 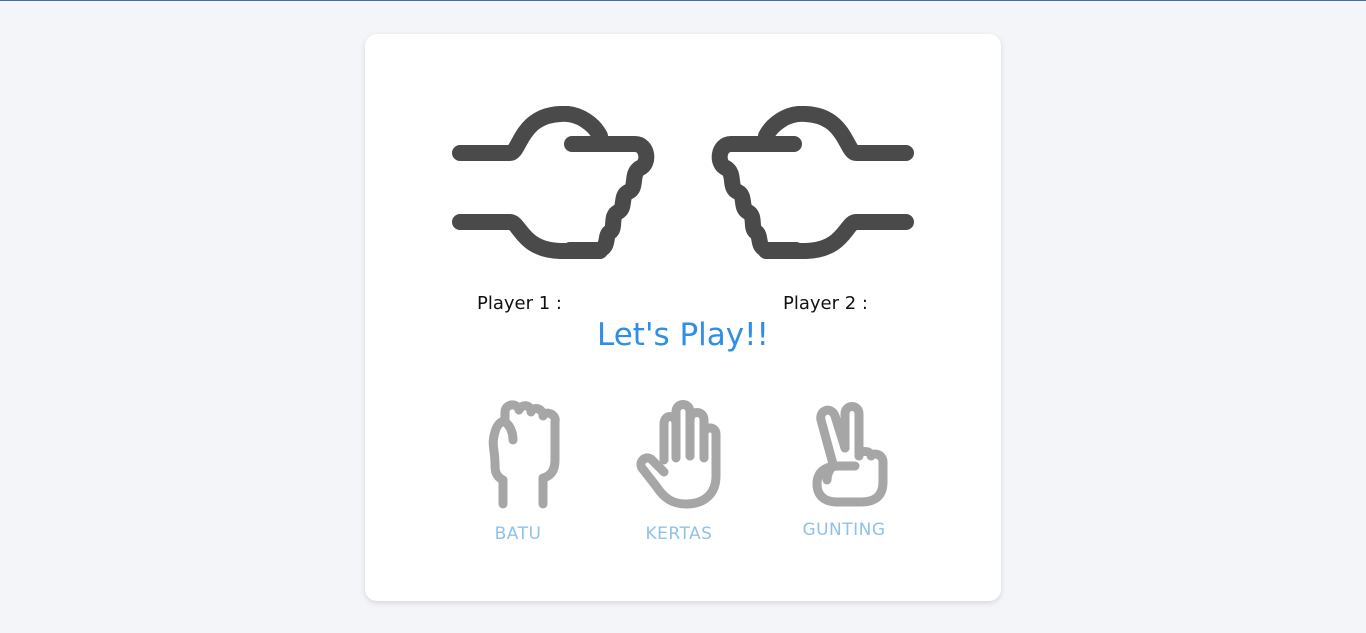 I want to click on player2-fist-icon, so click(x=813, y=183).